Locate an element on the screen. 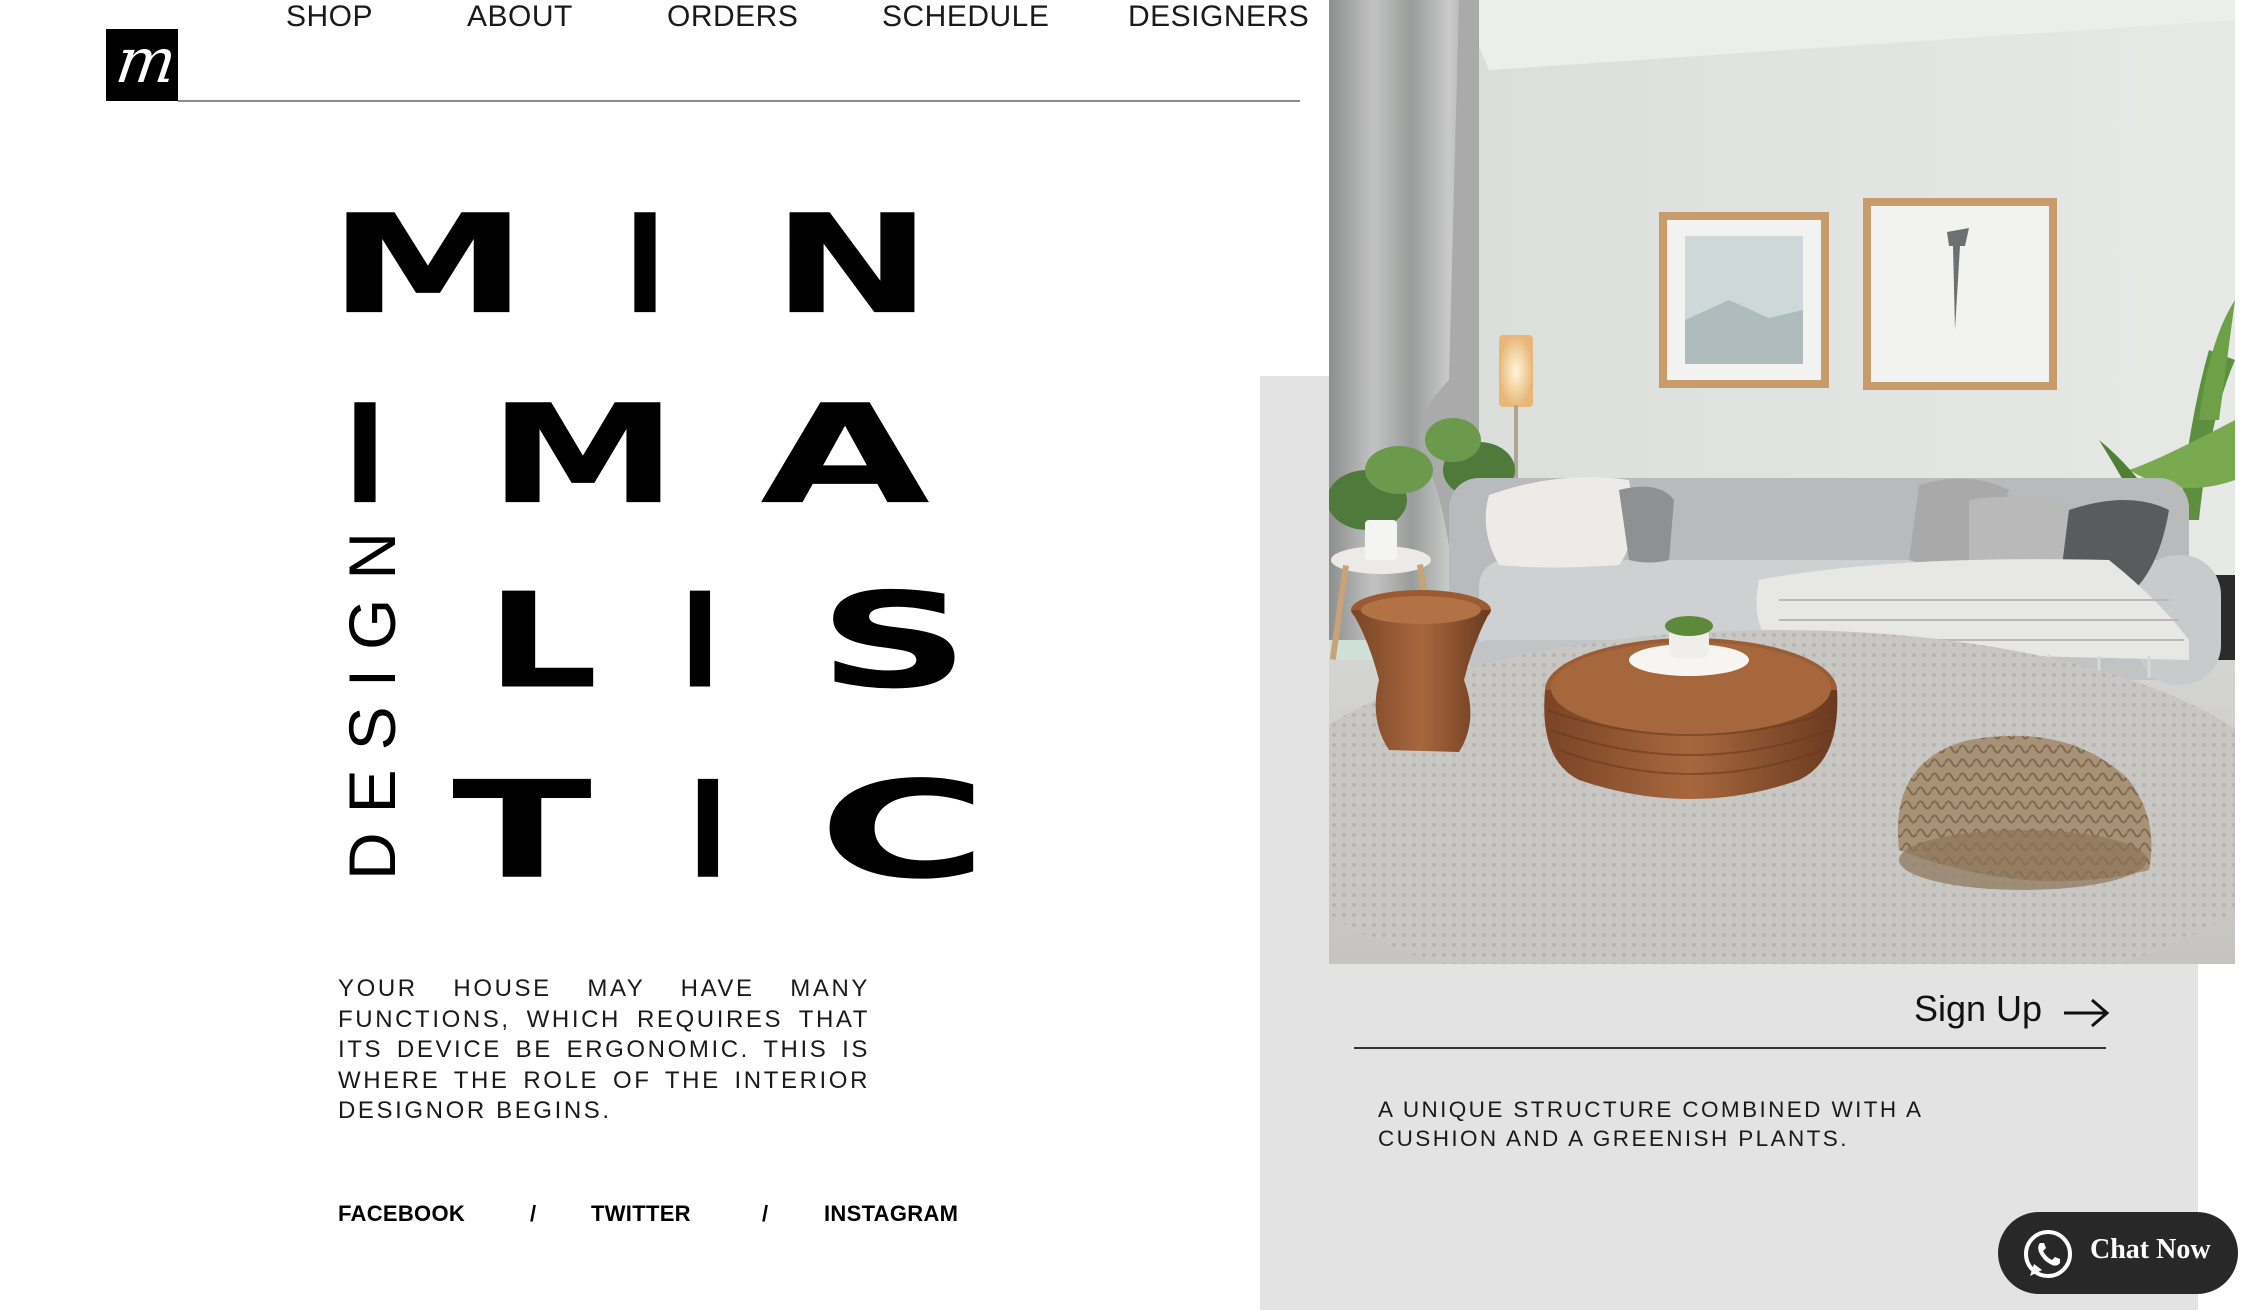  hero-letter: L is located at coordinates (542, 641).